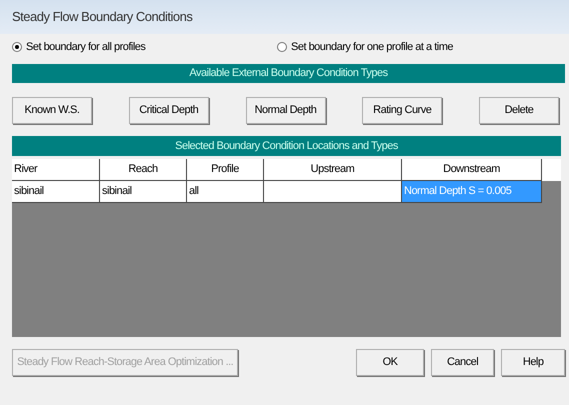 The height and width of the screenshot is (405, 569). Describe the element at coordinates (519, 110) in the screenshot. I see `type-button: Delete` at that location.